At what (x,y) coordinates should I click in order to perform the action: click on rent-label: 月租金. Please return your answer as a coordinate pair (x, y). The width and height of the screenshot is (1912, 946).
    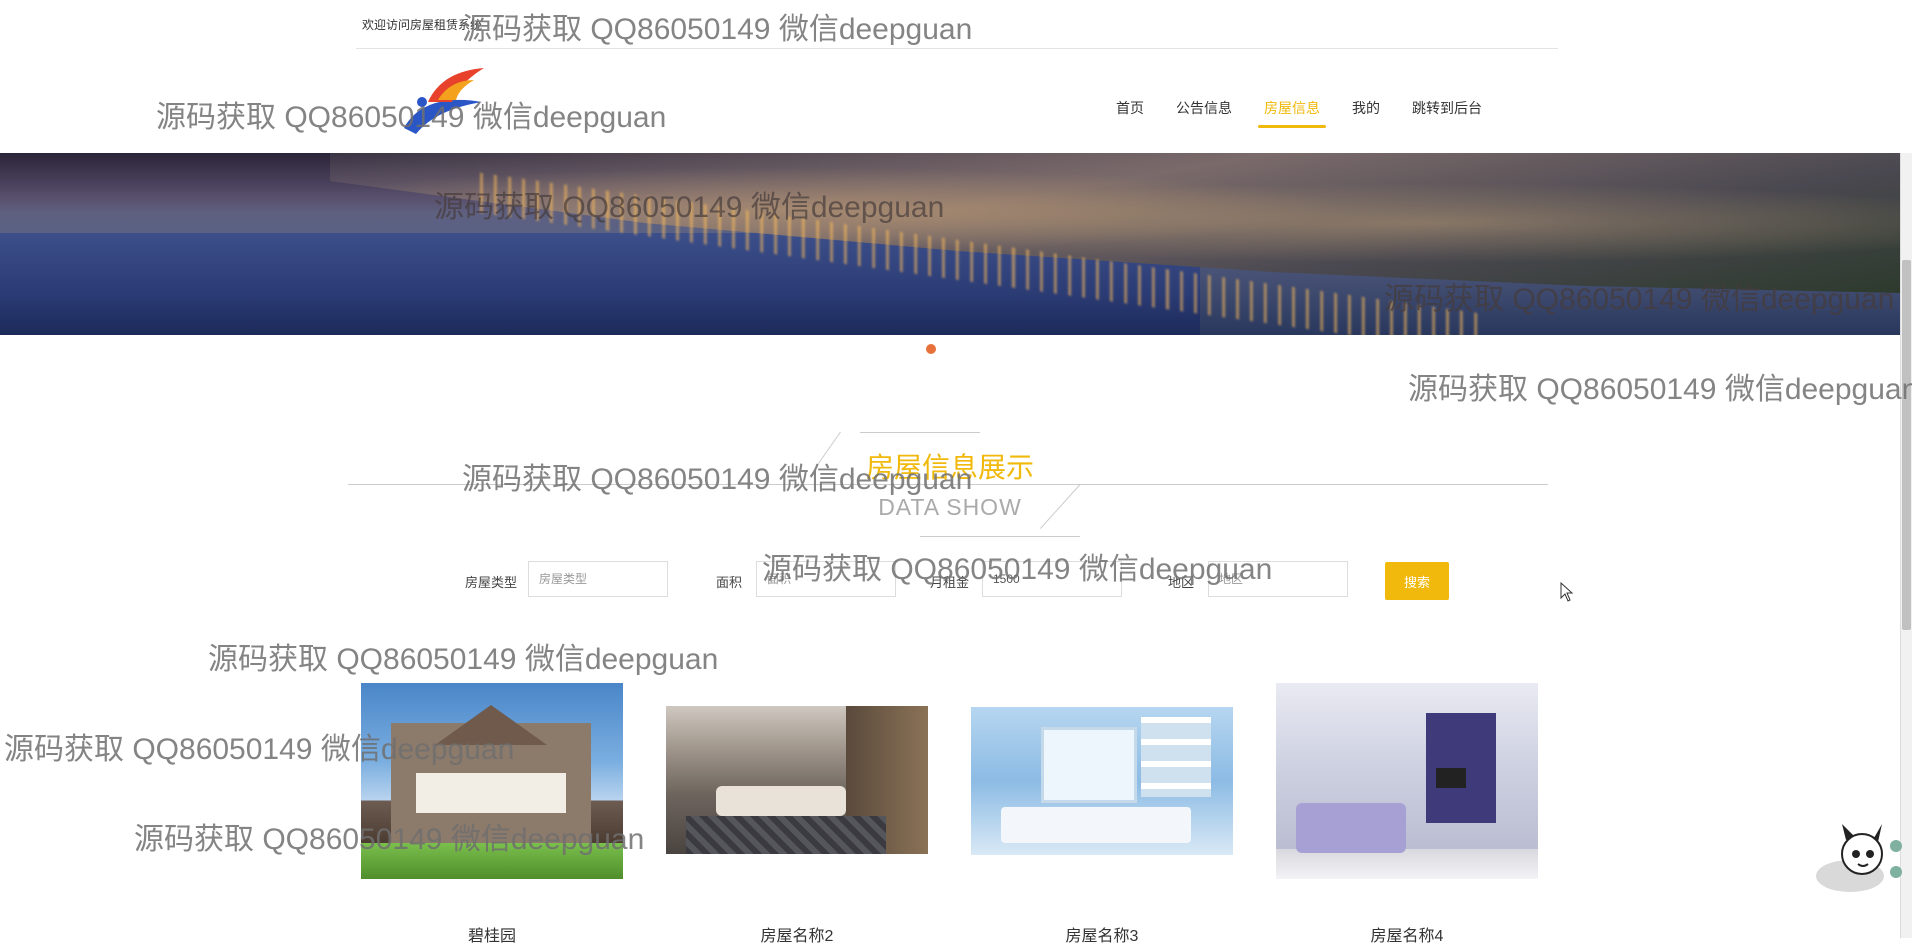
    Looking at the image, I should click on (950, 582).